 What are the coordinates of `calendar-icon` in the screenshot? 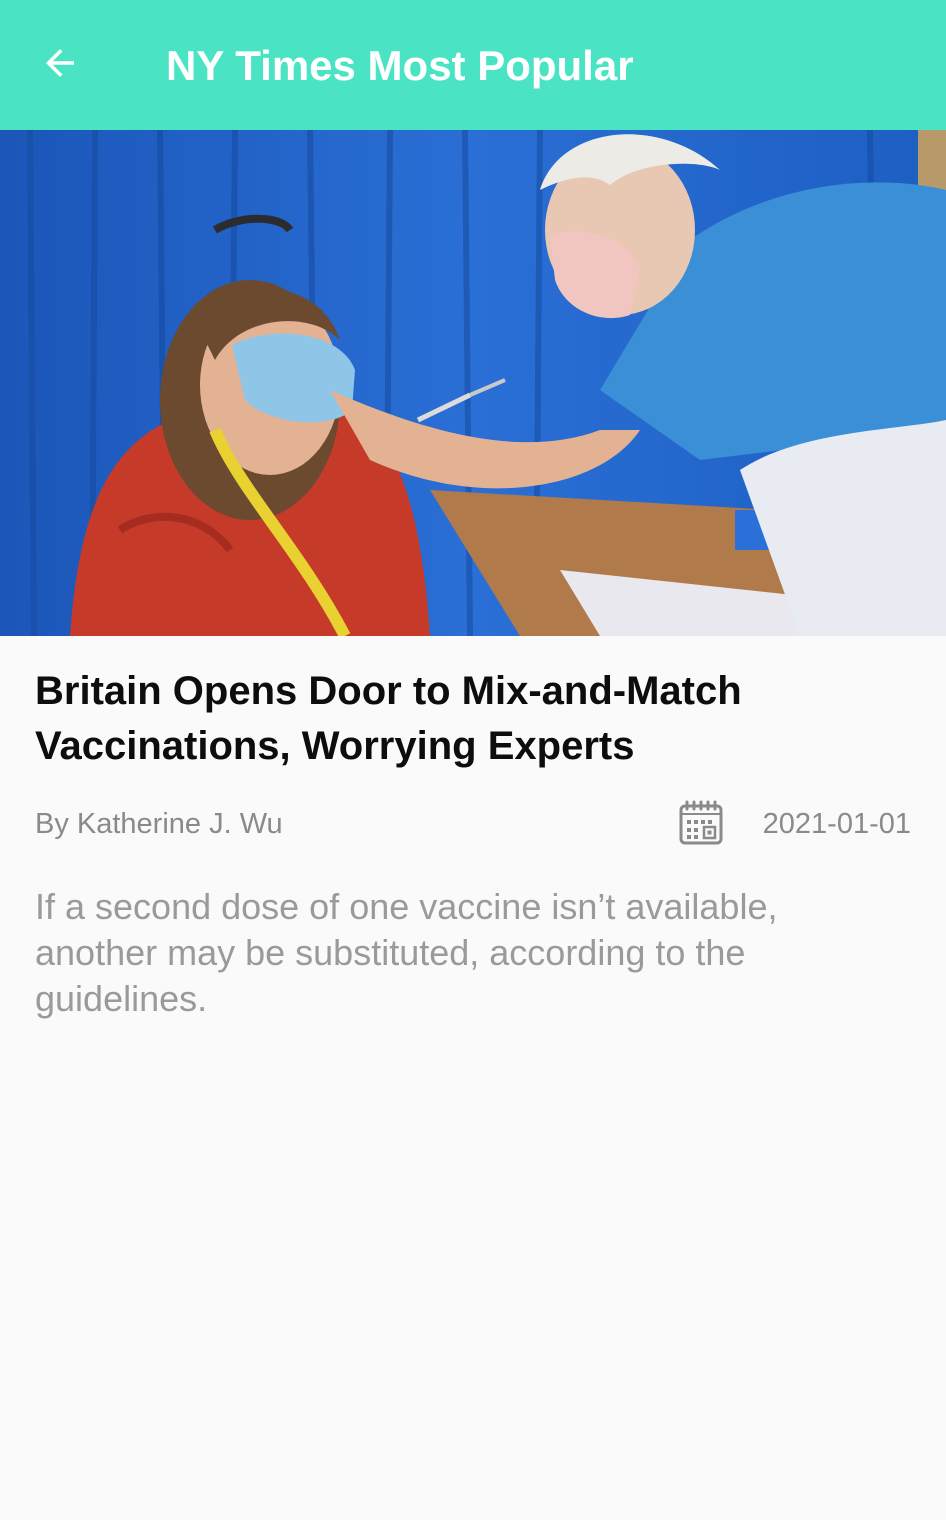 It's located at (701, 823).